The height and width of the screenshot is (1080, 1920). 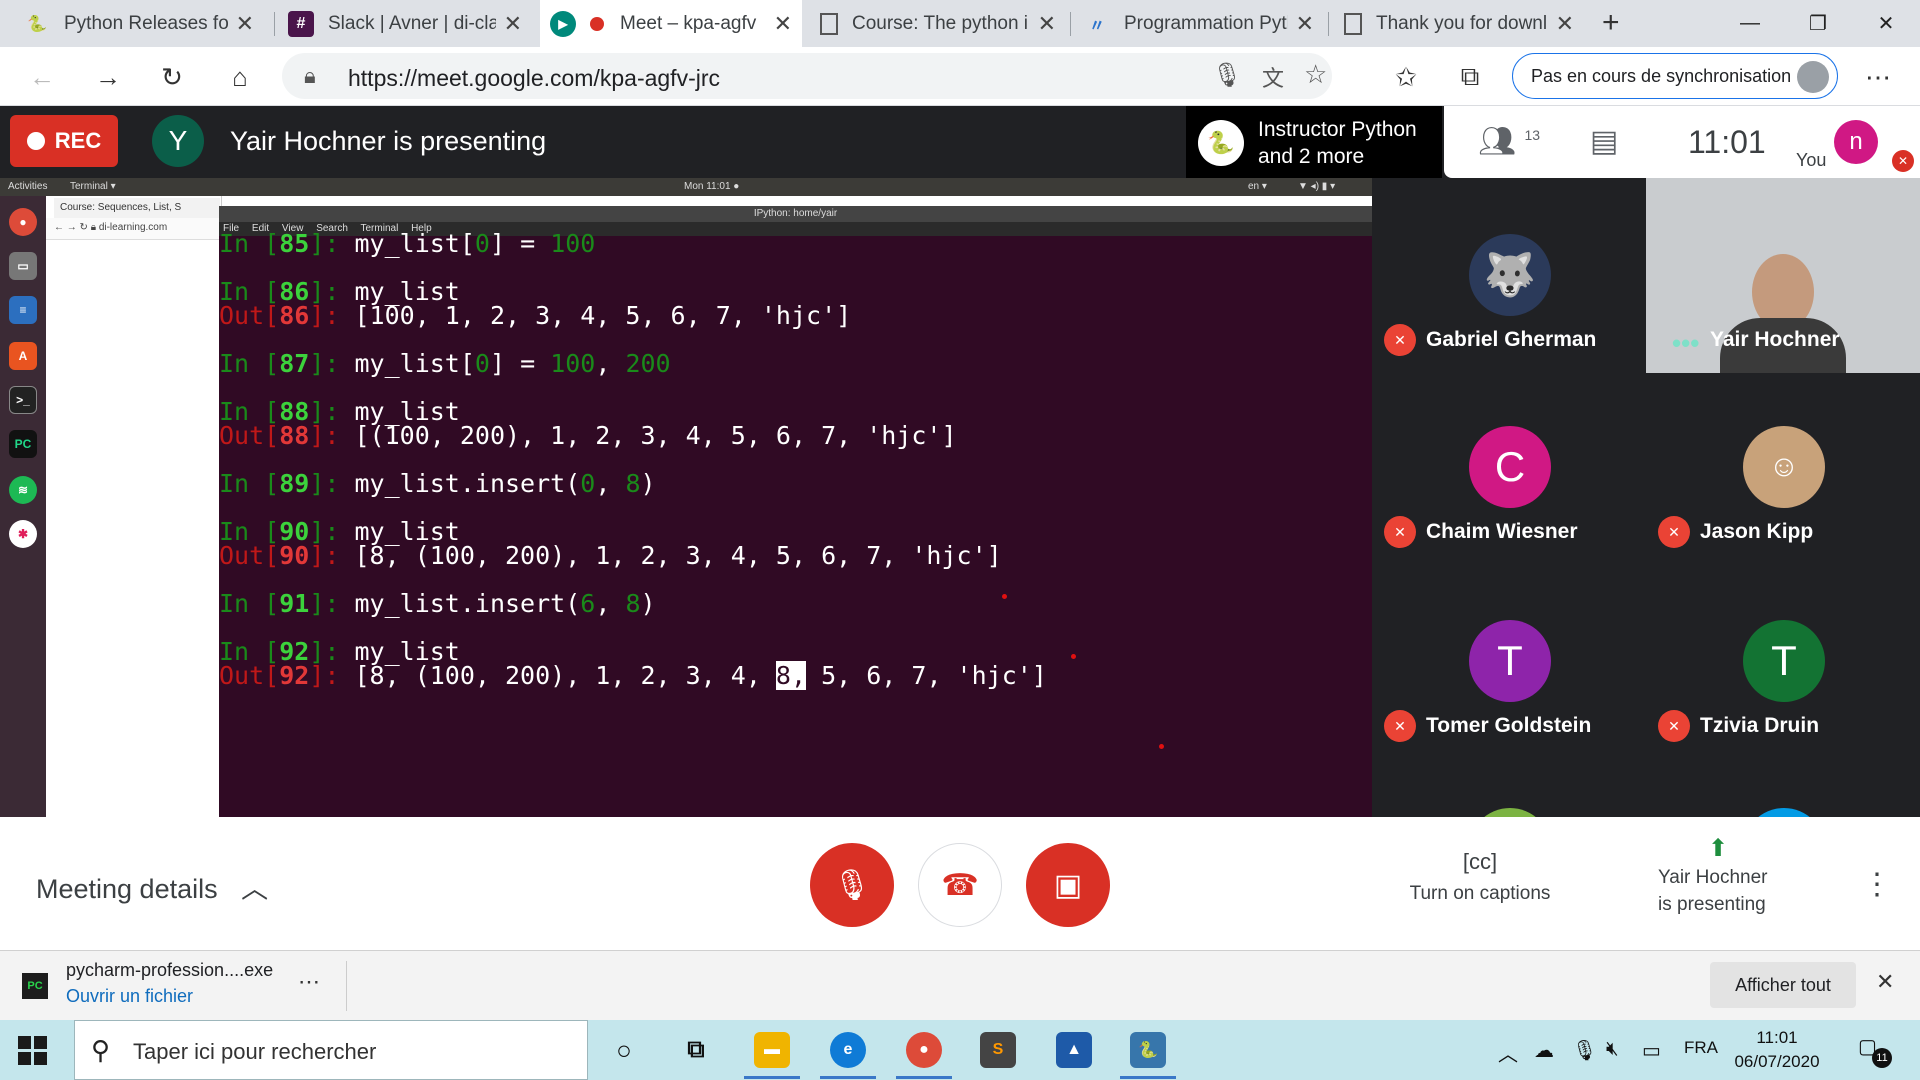 I want to click on tab-course: Course: The python i ✕, so click(x=938, y=23).